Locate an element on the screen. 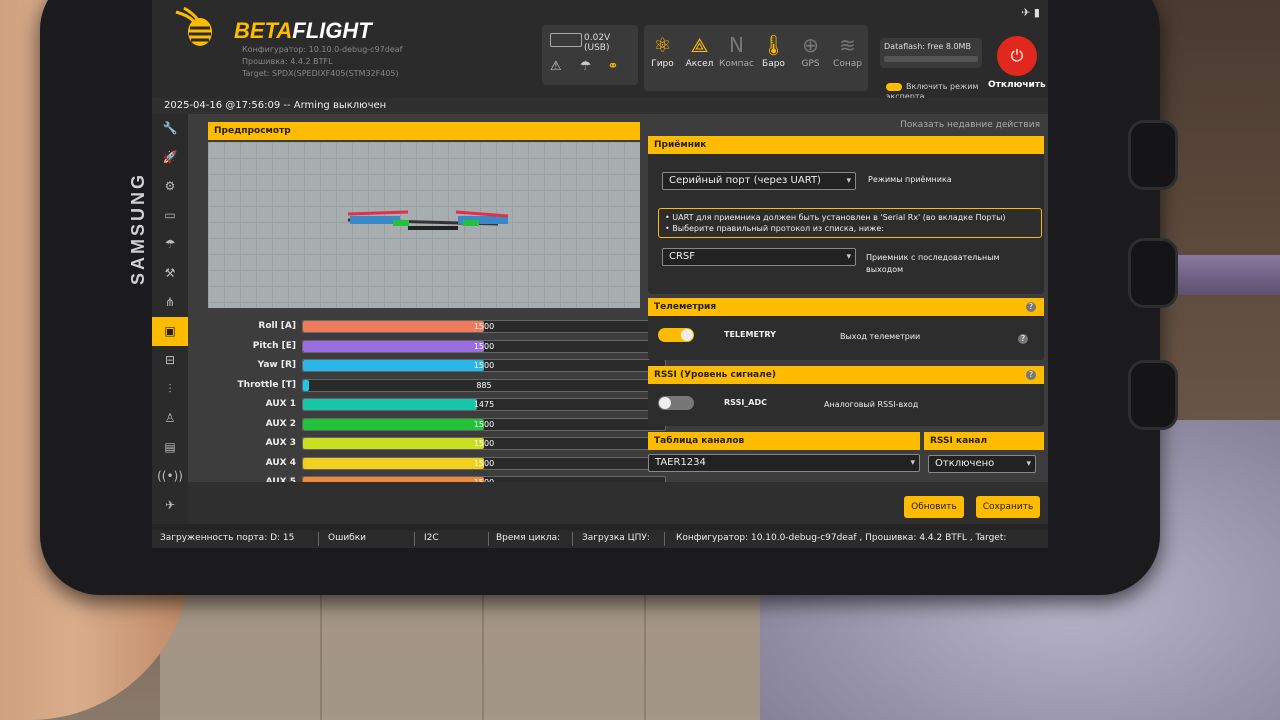  sliders-icon: ⫶ is located at coordinates (170, 389).